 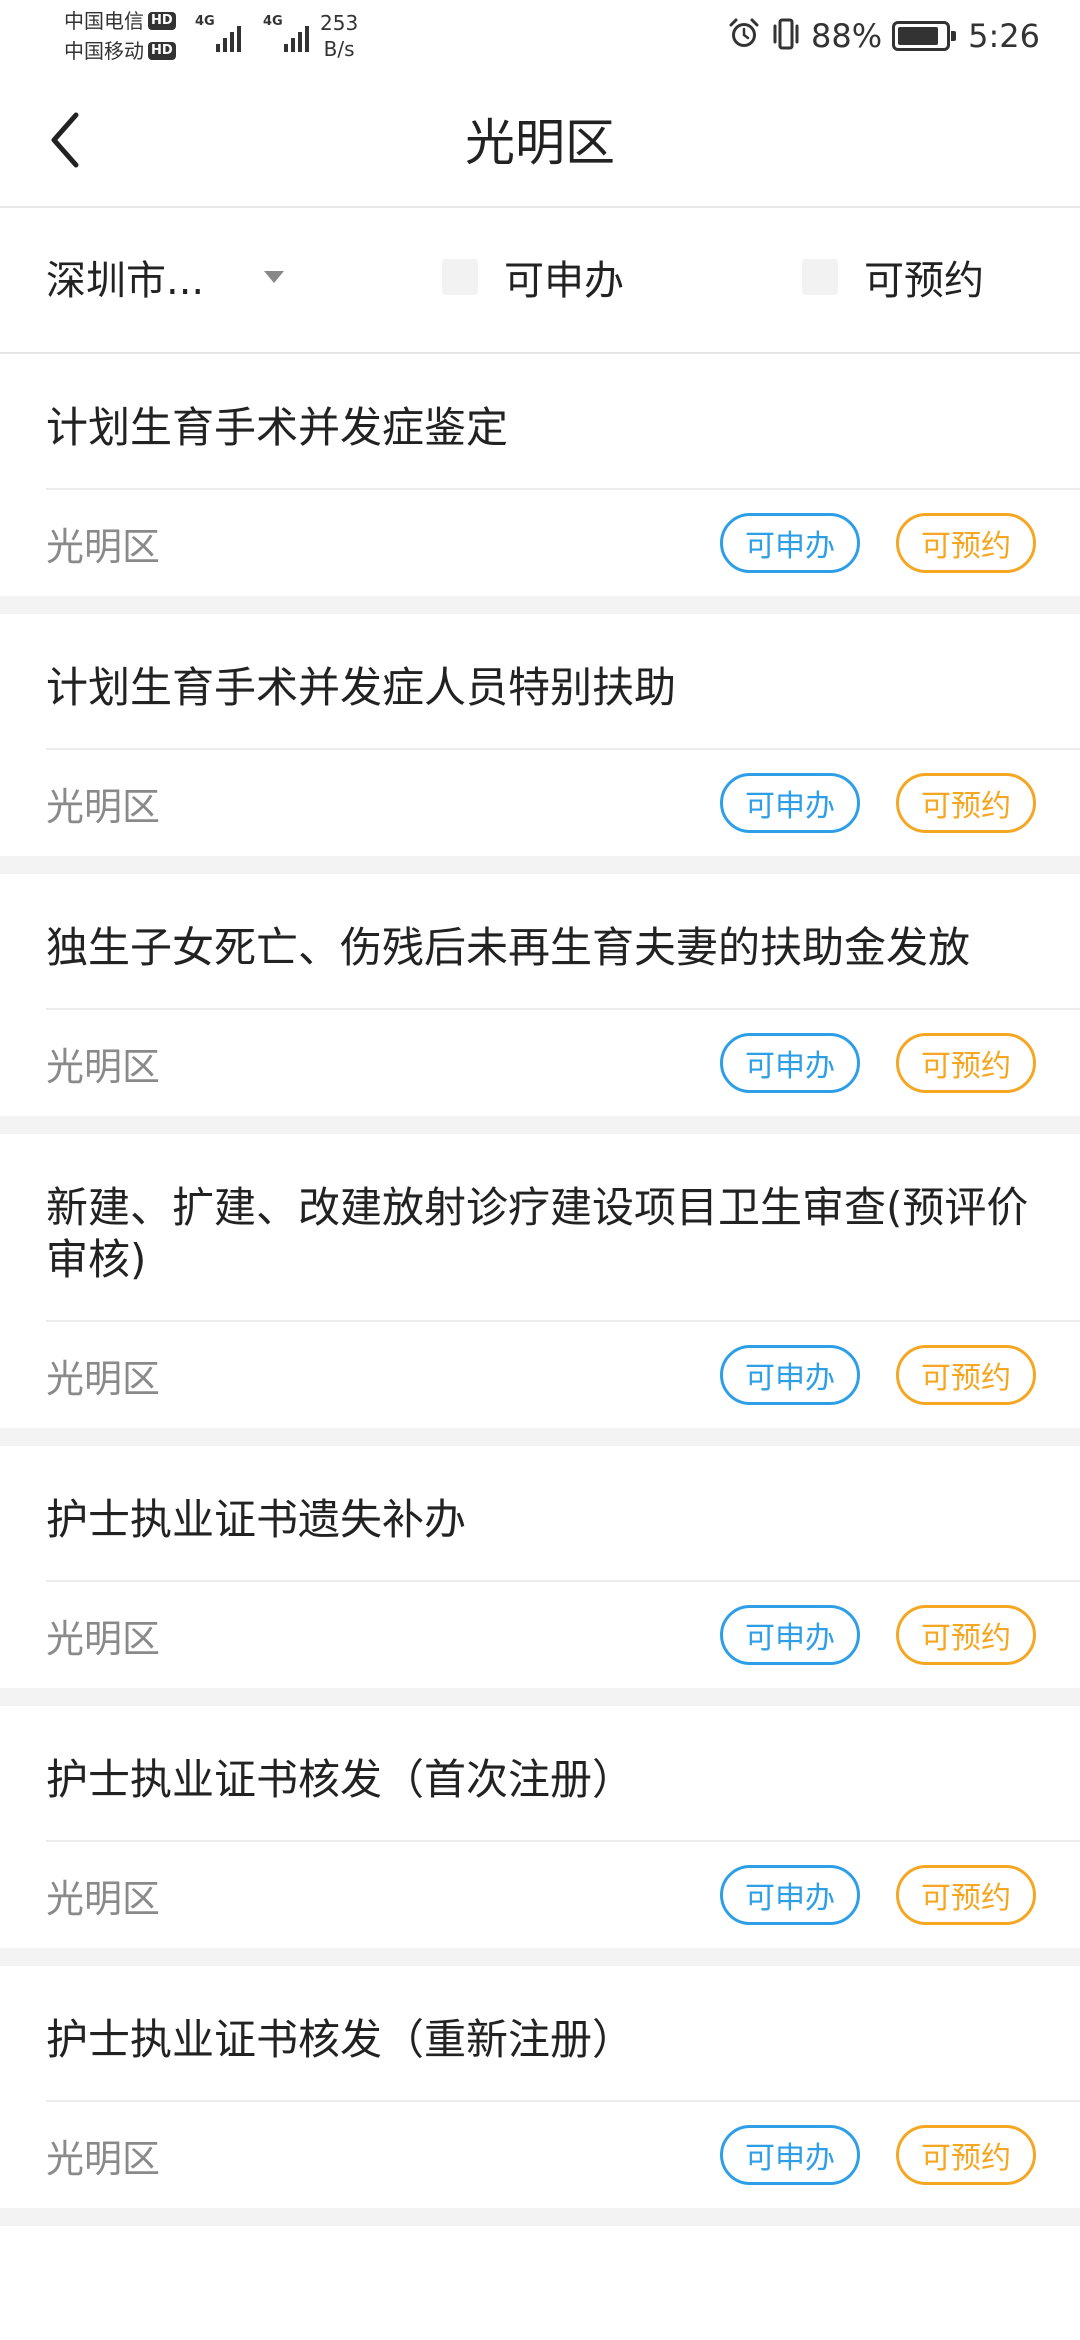 I want to click on list-item: 护士执业证书核发（重新注册） 光明区 可申办 可预约, so click(x=540, y=2087).